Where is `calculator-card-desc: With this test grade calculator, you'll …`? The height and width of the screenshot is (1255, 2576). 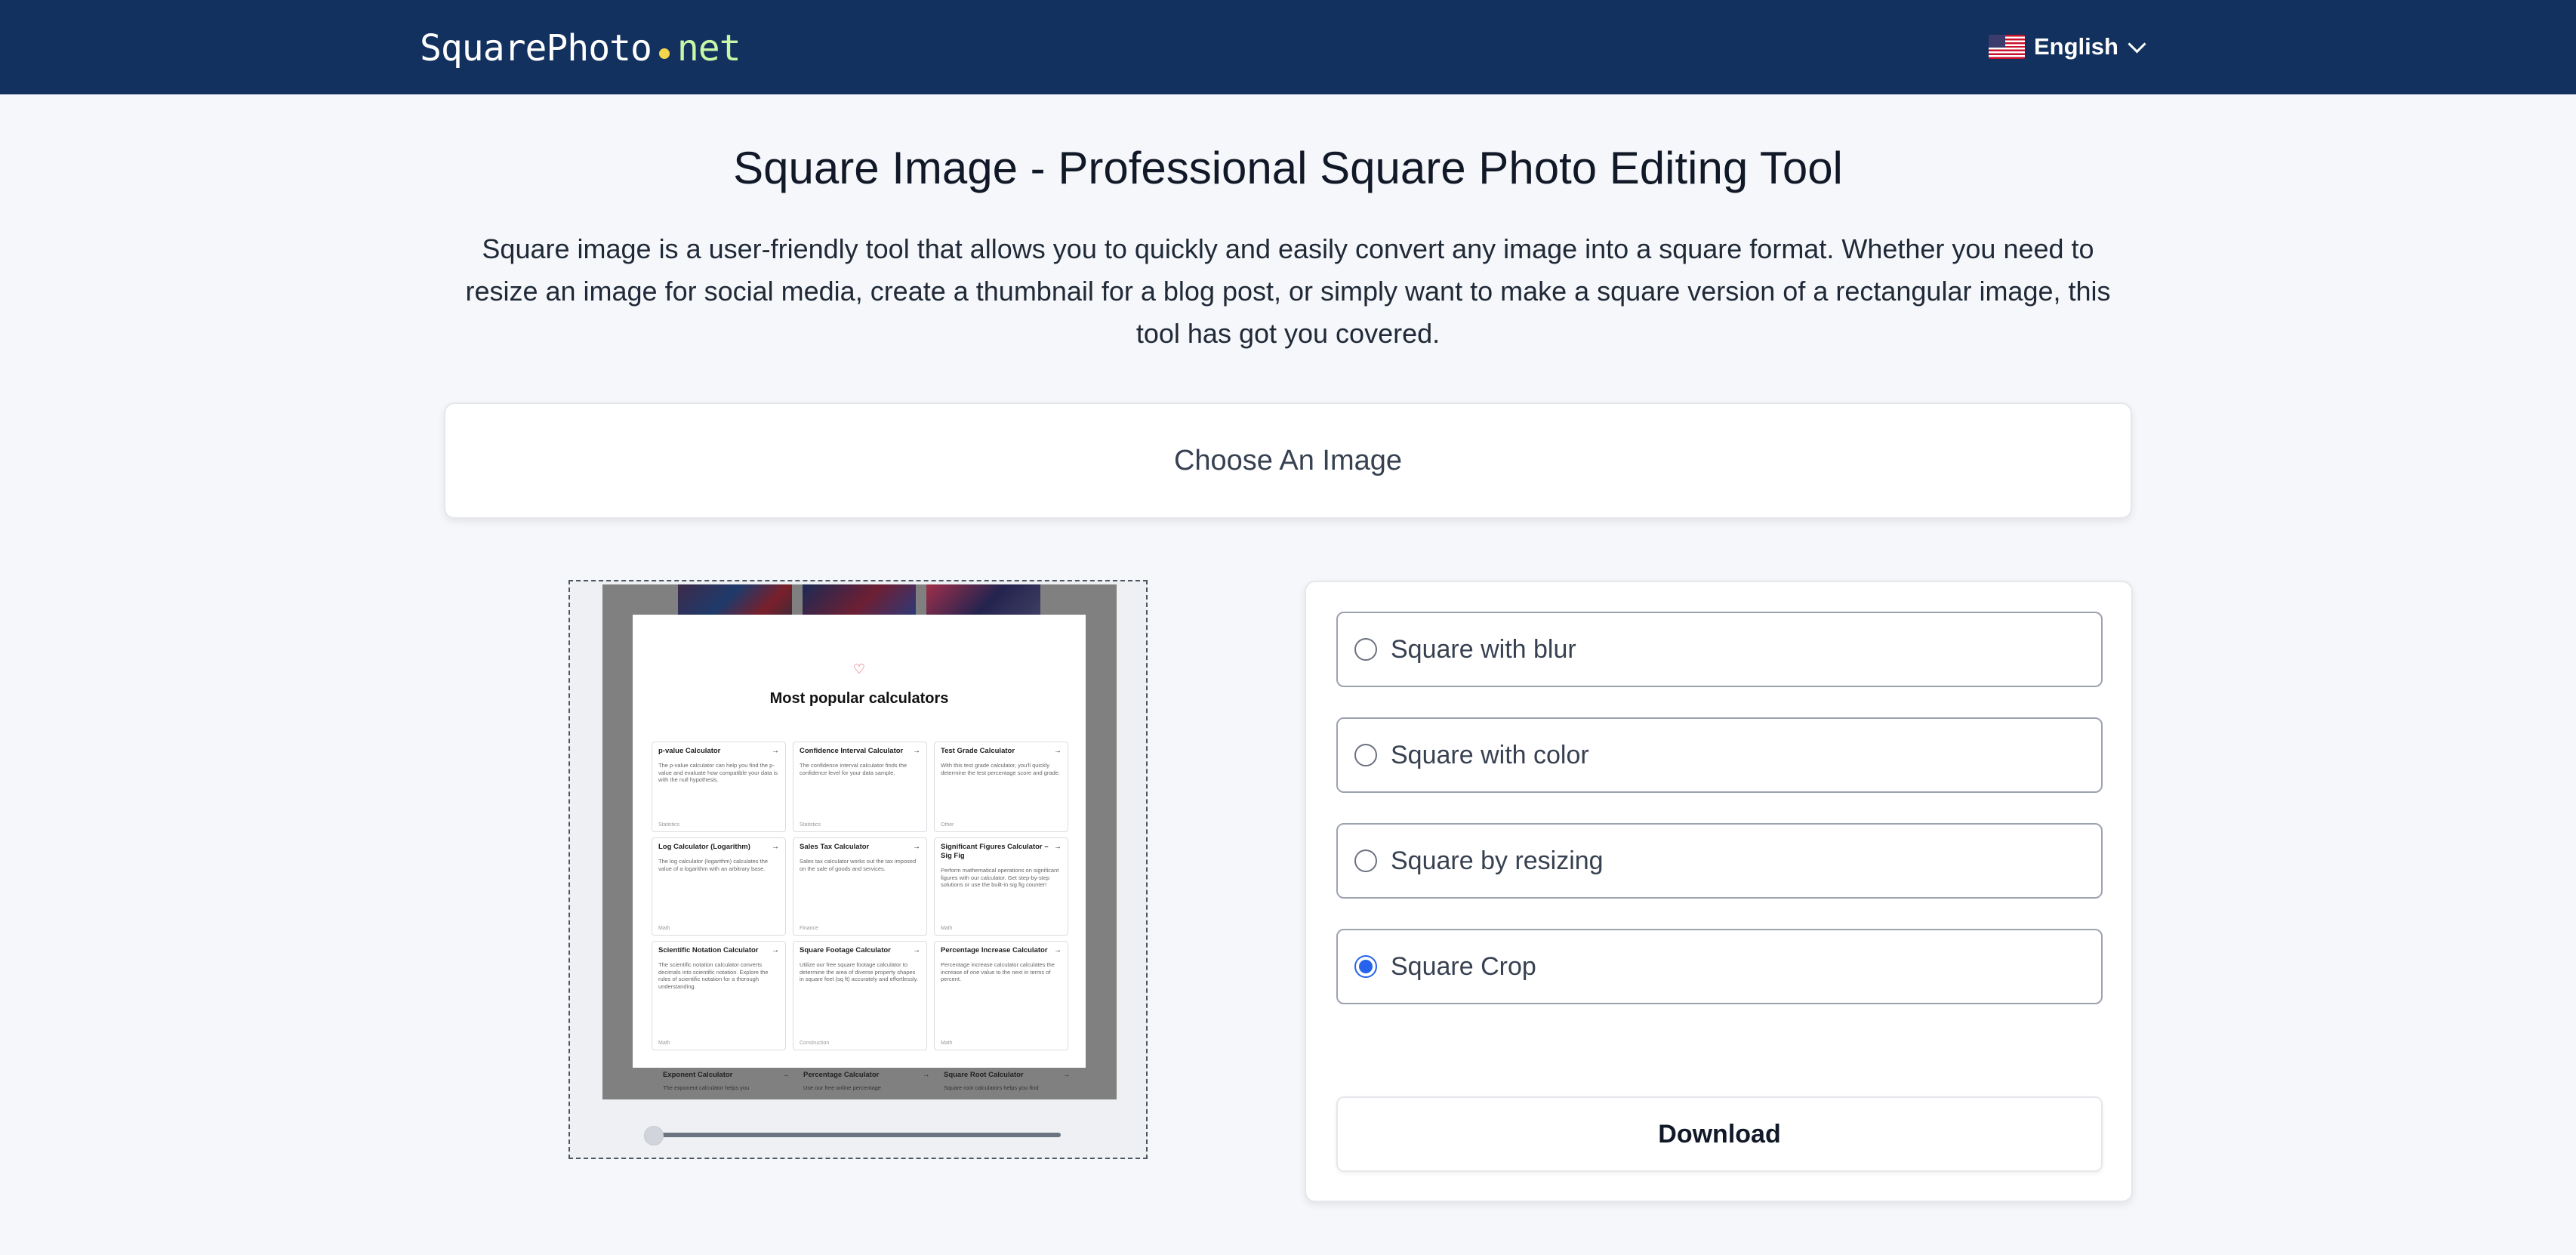
calculator-card-desc: With this test grade calculator, you'll … is located at coordinates (1001, 769).